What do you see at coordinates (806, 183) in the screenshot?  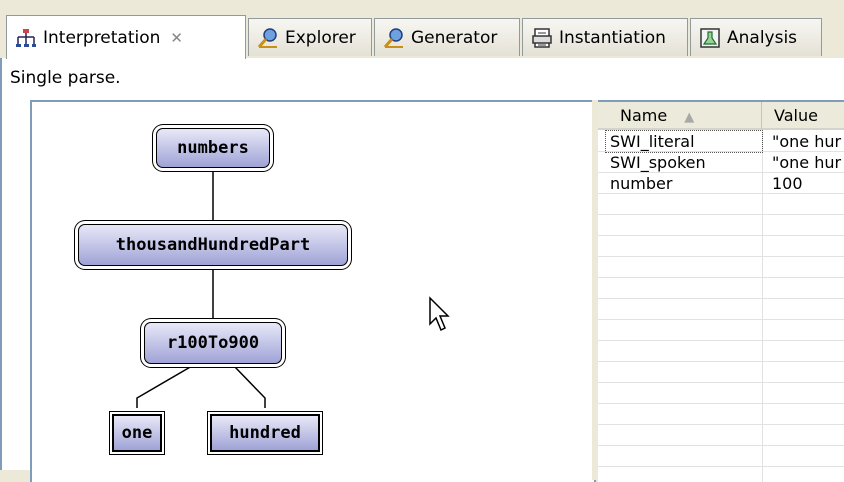 I see `property-value-cell: 100` at bounding box center [806, 183].